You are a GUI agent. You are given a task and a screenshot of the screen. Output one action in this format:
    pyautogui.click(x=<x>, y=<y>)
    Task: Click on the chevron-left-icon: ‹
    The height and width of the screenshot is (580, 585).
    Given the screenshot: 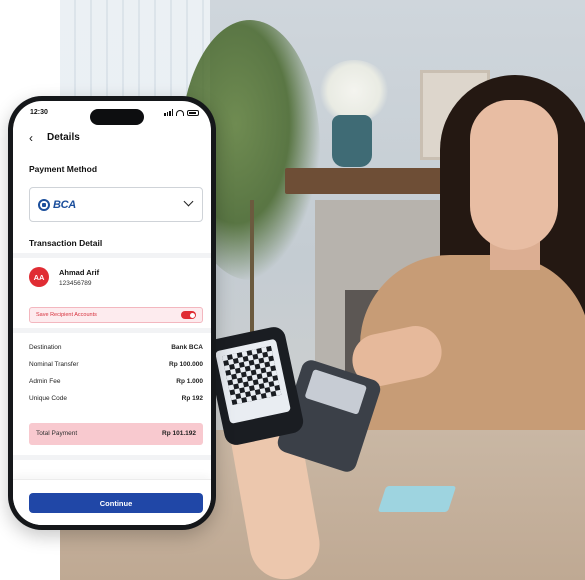 What is the action you would take?
    pyautogui.click(x=31, y=138)
    